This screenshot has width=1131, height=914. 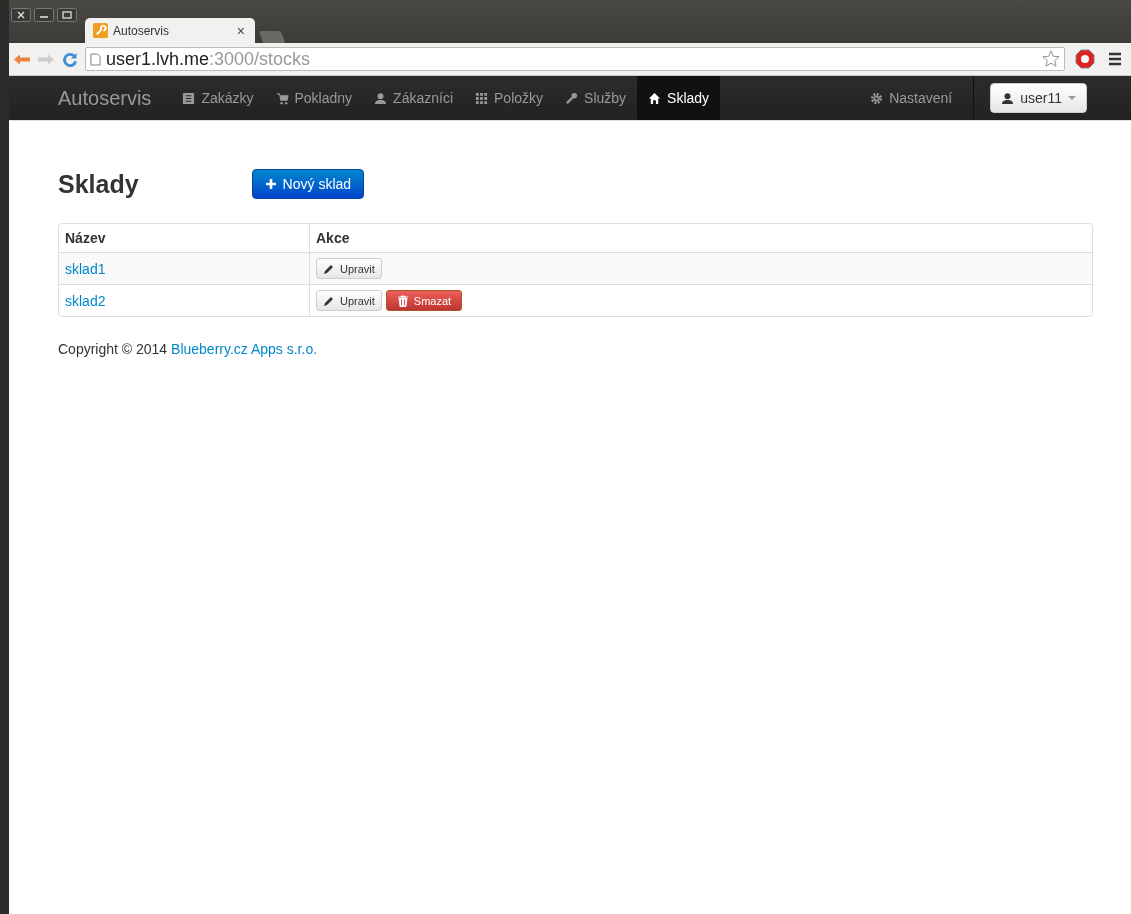 I want to click on reload-icon, so click(x=70, y=59).